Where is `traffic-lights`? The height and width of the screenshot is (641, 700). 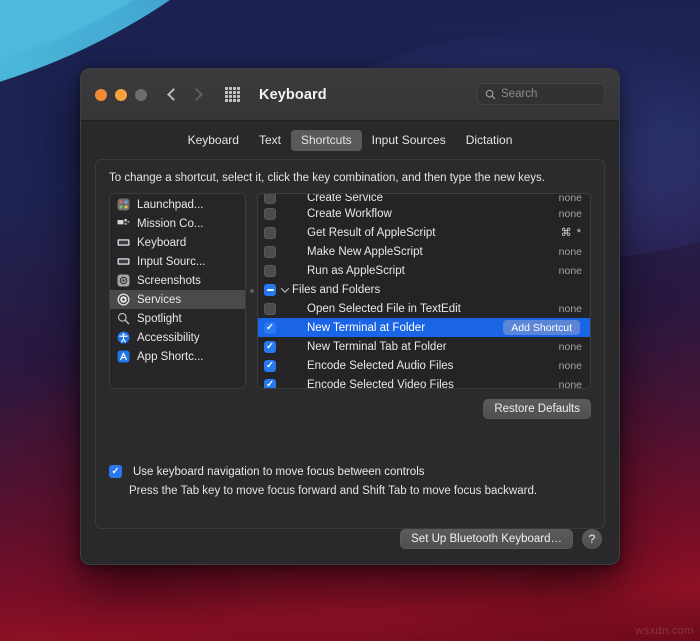
traffic-lights is located at coordinates (121, 94).